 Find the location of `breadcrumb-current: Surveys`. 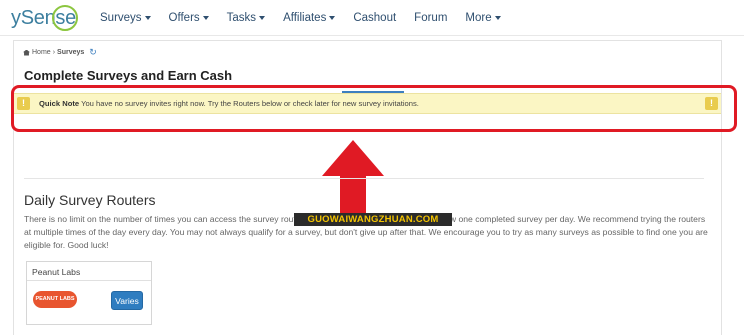

breadcrumb-current: Surveys is located at coordinates (71, 52).